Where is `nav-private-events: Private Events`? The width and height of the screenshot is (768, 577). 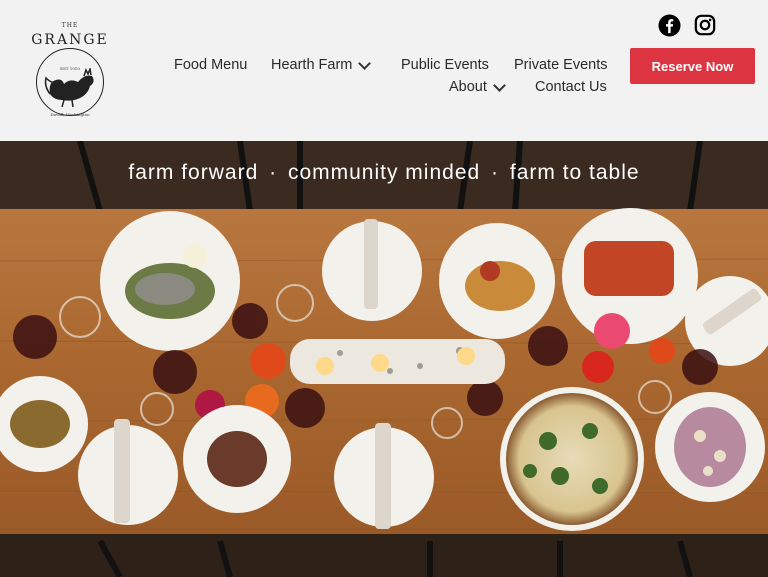
nav-private-events: Private Events is located at coordinates (561, 65).